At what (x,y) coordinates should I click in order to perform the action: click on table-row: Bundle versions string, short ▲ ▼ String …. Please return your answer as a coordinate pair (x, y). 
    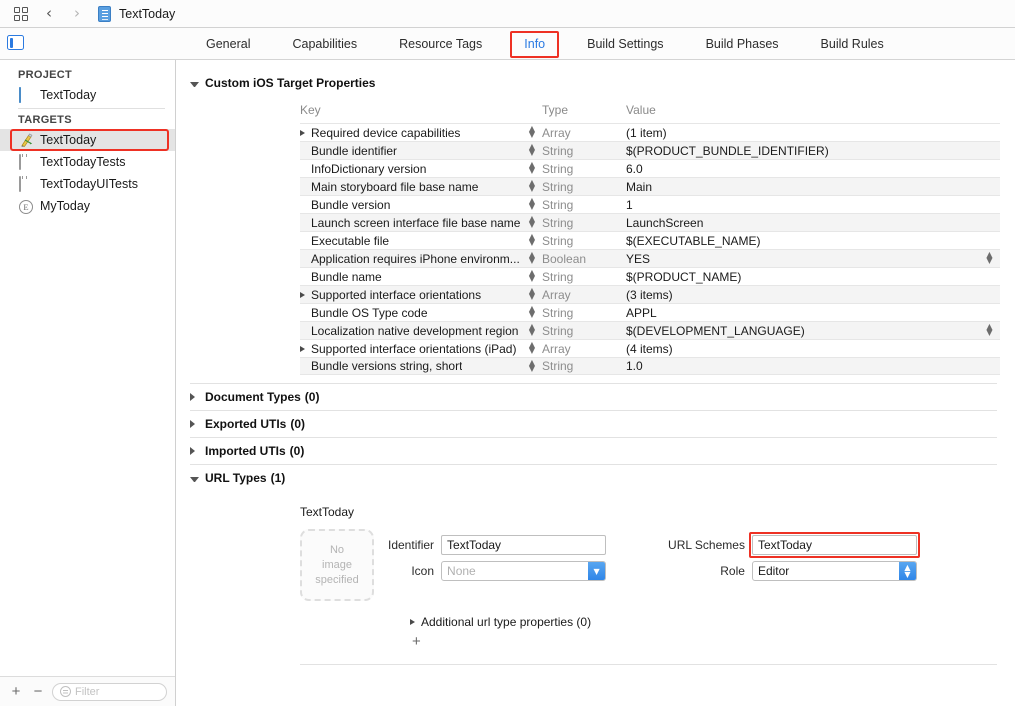
    Looking at the image, I should click on (650, 366).